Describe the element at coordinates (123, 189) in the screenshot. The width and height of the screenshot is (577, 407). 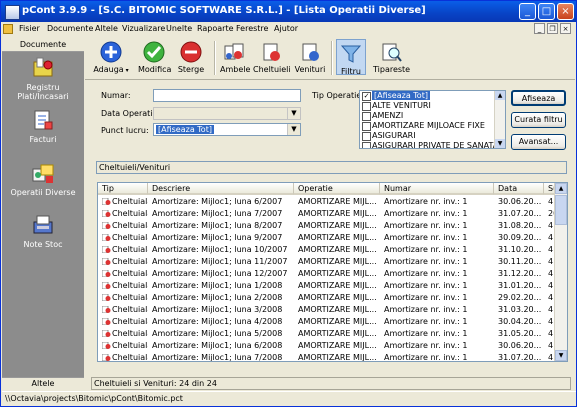
I see `column-header-tip: Tip` at that location.